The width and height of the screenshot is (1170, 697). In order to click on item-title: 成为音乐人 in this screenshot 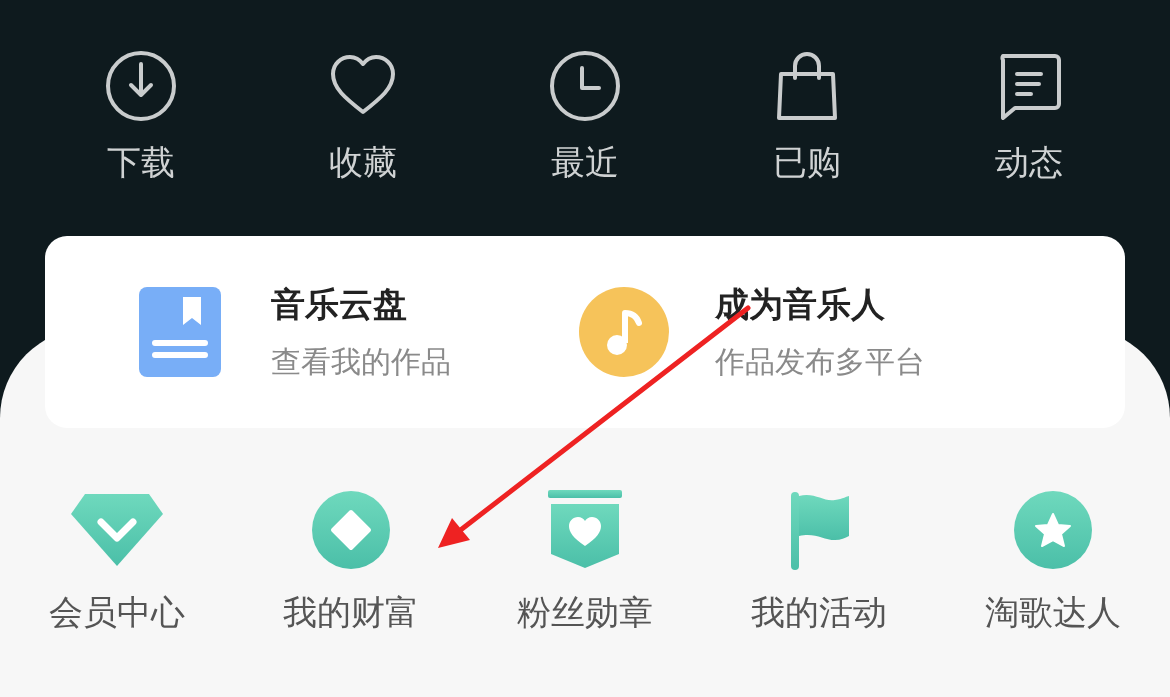, I will do `click(820, 304)`.